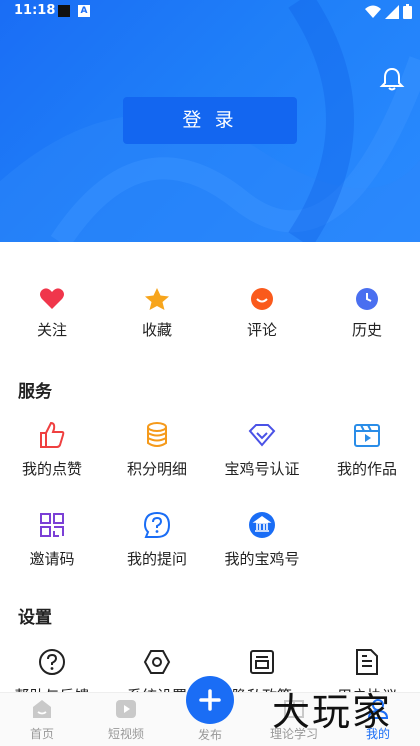 The image size is (420, 746). Describe the element at coordinates (42, 709) in the screenshot. I see `home-icon` at that location.